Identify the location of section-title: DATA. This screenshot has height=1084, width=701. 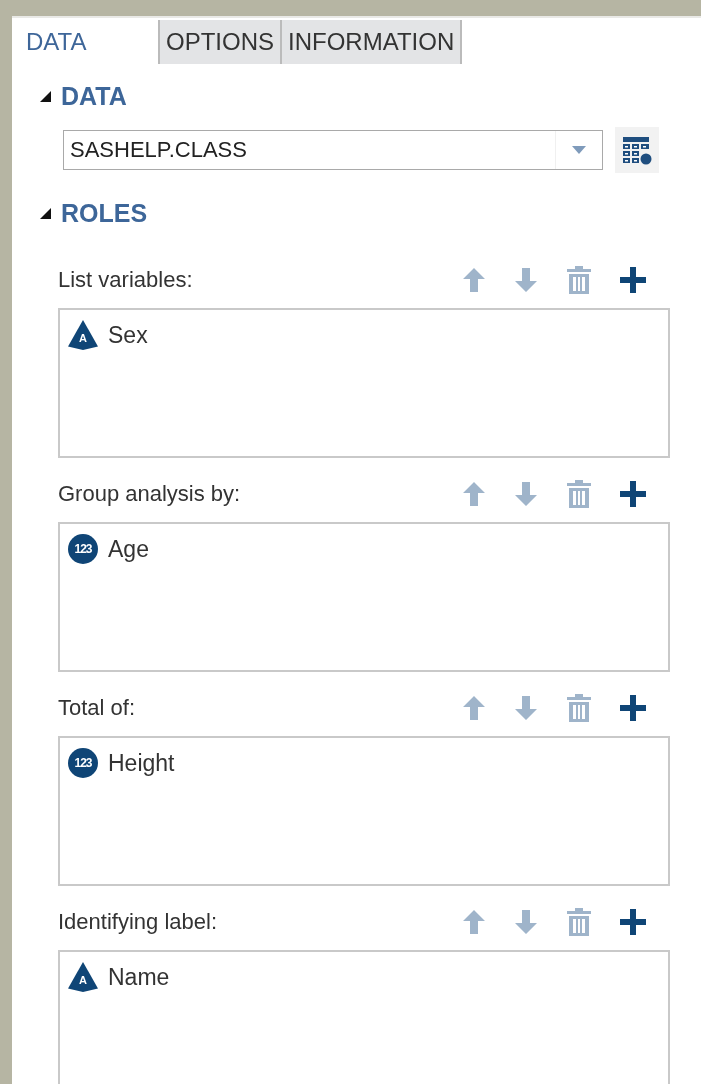
(94, 96).